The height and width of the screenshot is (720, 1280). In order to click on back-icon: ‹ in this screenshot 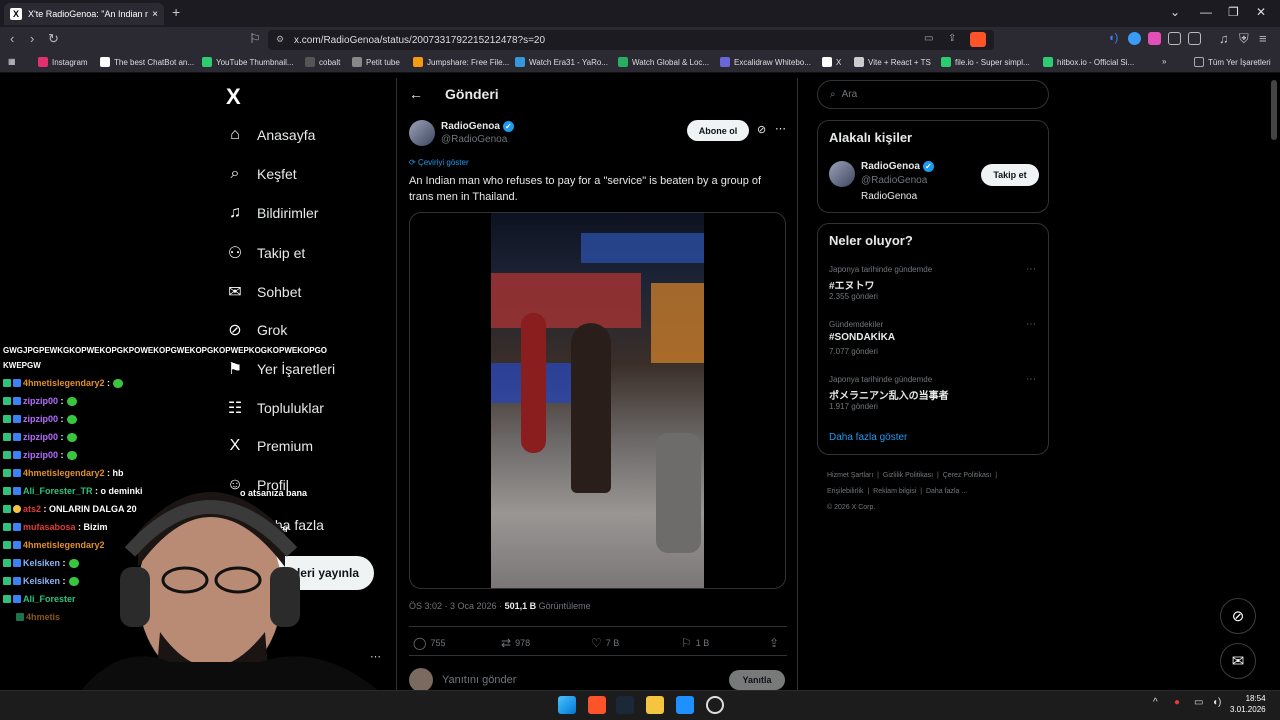, I will do `click(12, 38)`.